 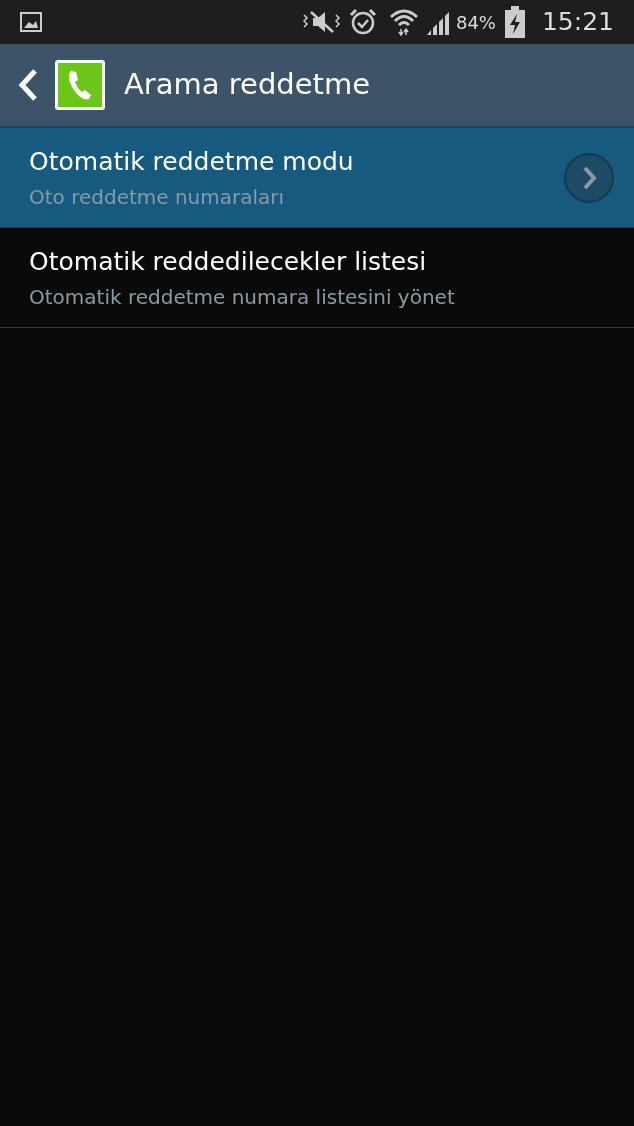 I want to click on mute-icon, so click(x=320, y=22).